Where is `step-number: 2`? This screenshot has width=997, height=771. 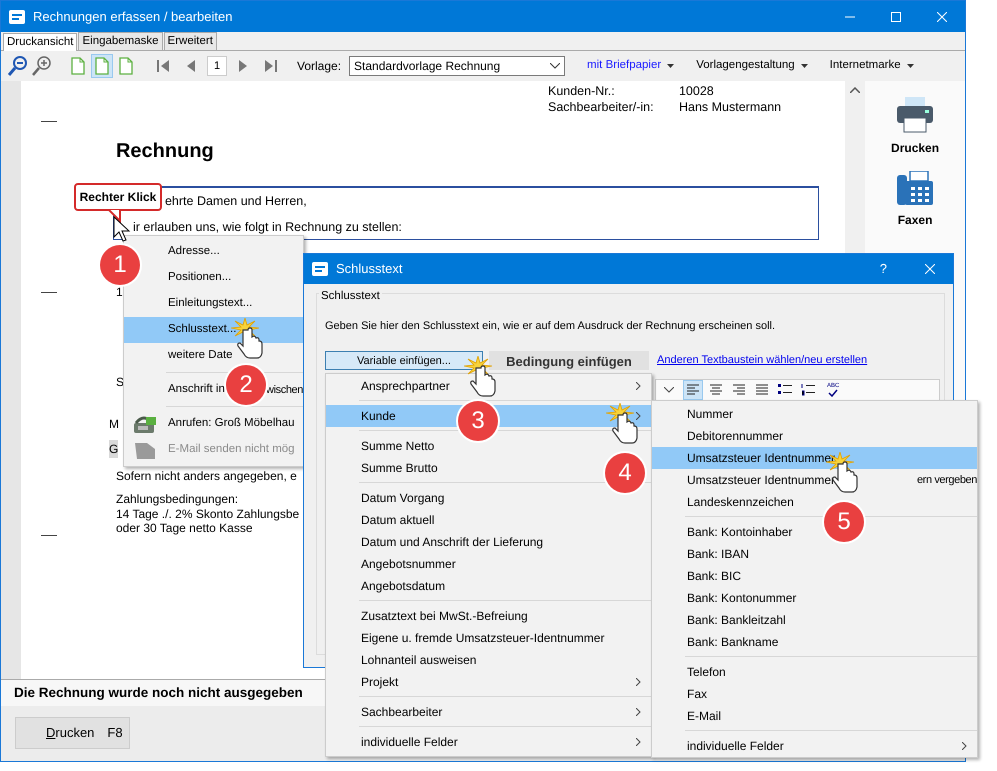
step-number: 2 is located at coordinates (246, 385).